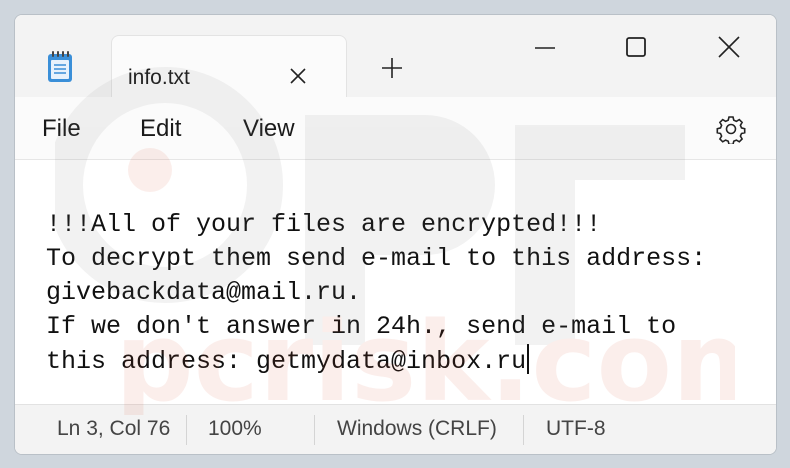  I want to click on text-line: givebackdata@mail.ru., so click(204, 292).